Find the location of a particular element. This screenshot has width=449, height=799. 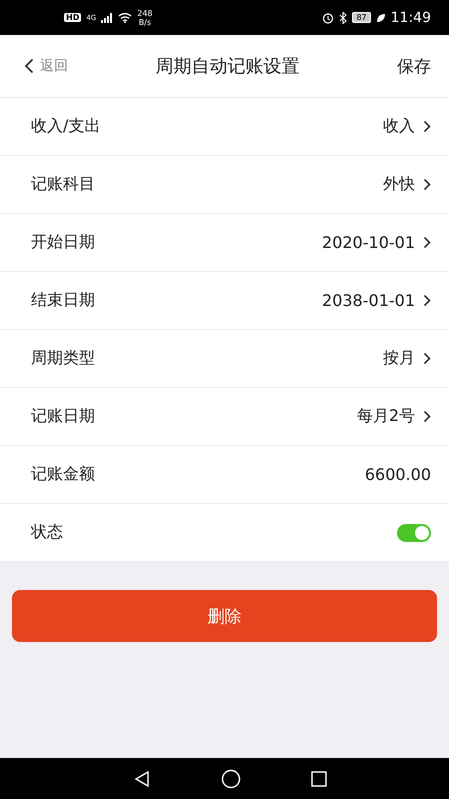

row-label: 收入/支出 is located at coordinates (65, 126).